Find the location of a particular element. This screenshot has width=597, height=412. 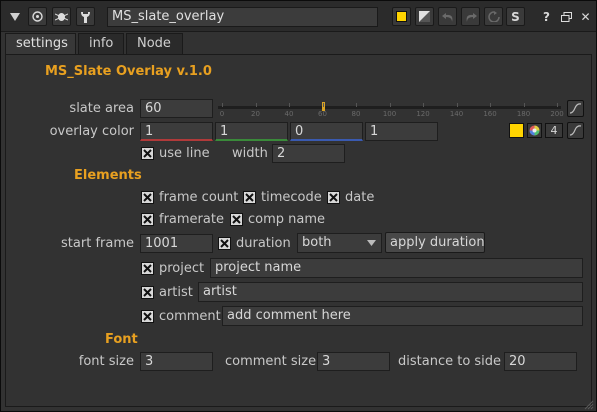

distance-to-side-label: distance to side is located at coordinates (450, 361).